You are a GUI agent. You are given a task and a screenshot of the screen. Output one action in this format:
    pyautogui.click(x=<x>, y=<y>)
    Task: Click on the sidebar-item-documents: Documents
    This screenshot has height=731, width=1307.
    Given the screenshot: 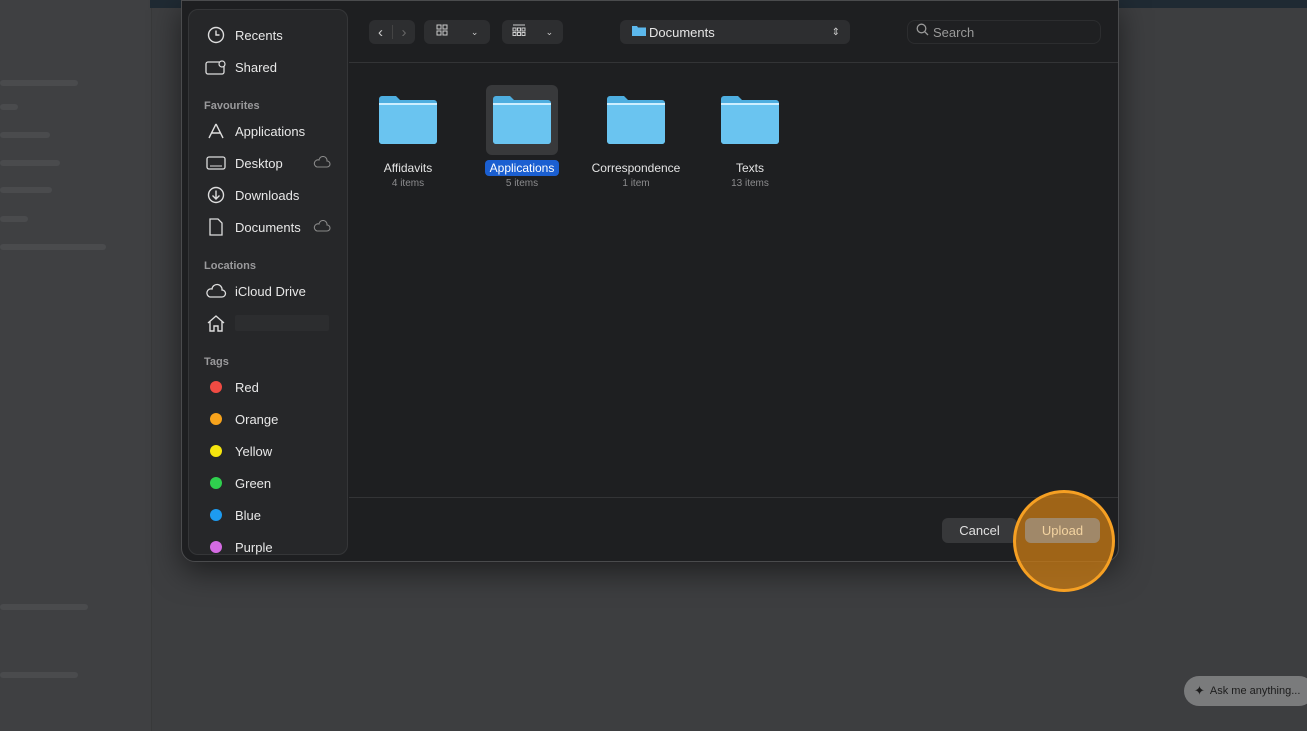 What is the action you would take?
    pyautogui.click(x=275, y=227)
    